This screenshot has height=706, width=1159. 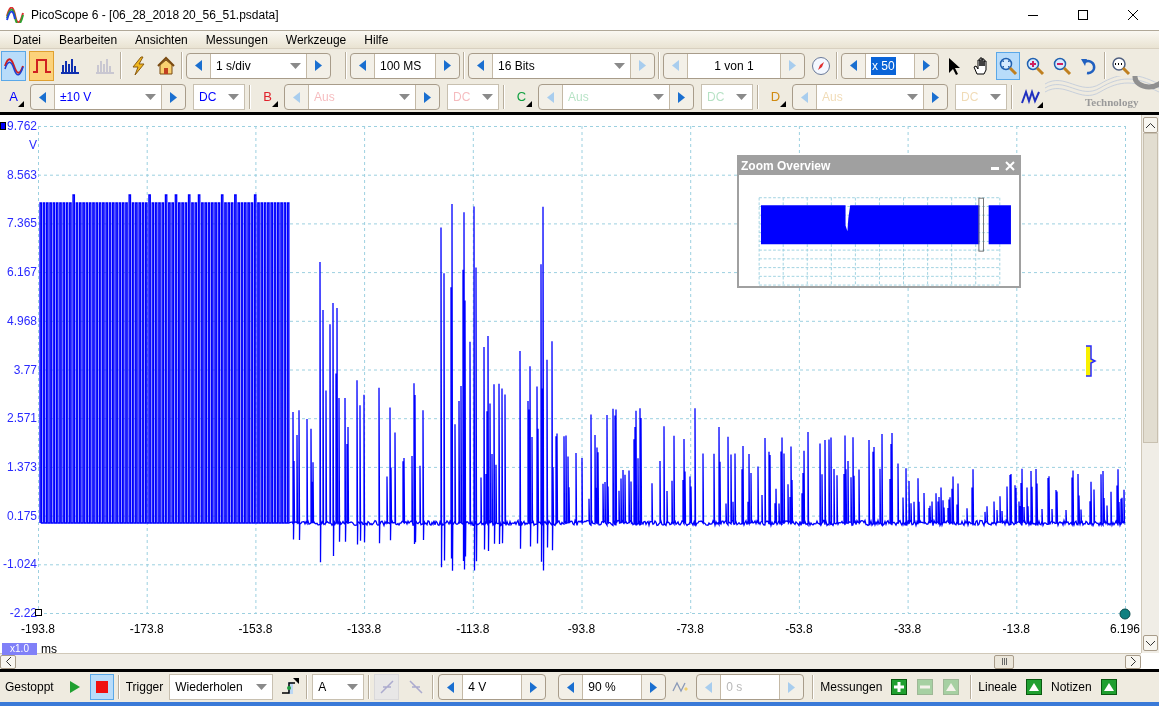 I want to click on chevron-down-icon, so click(x=1150, y=643).